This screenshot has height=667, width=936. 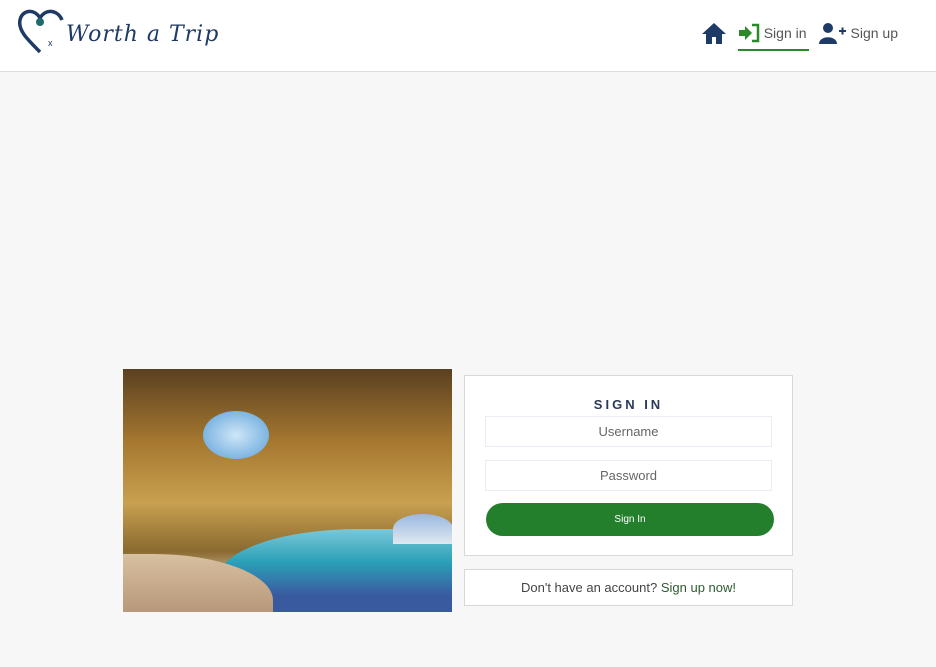 I want to click on home-icon, so click(x=713, y=33).